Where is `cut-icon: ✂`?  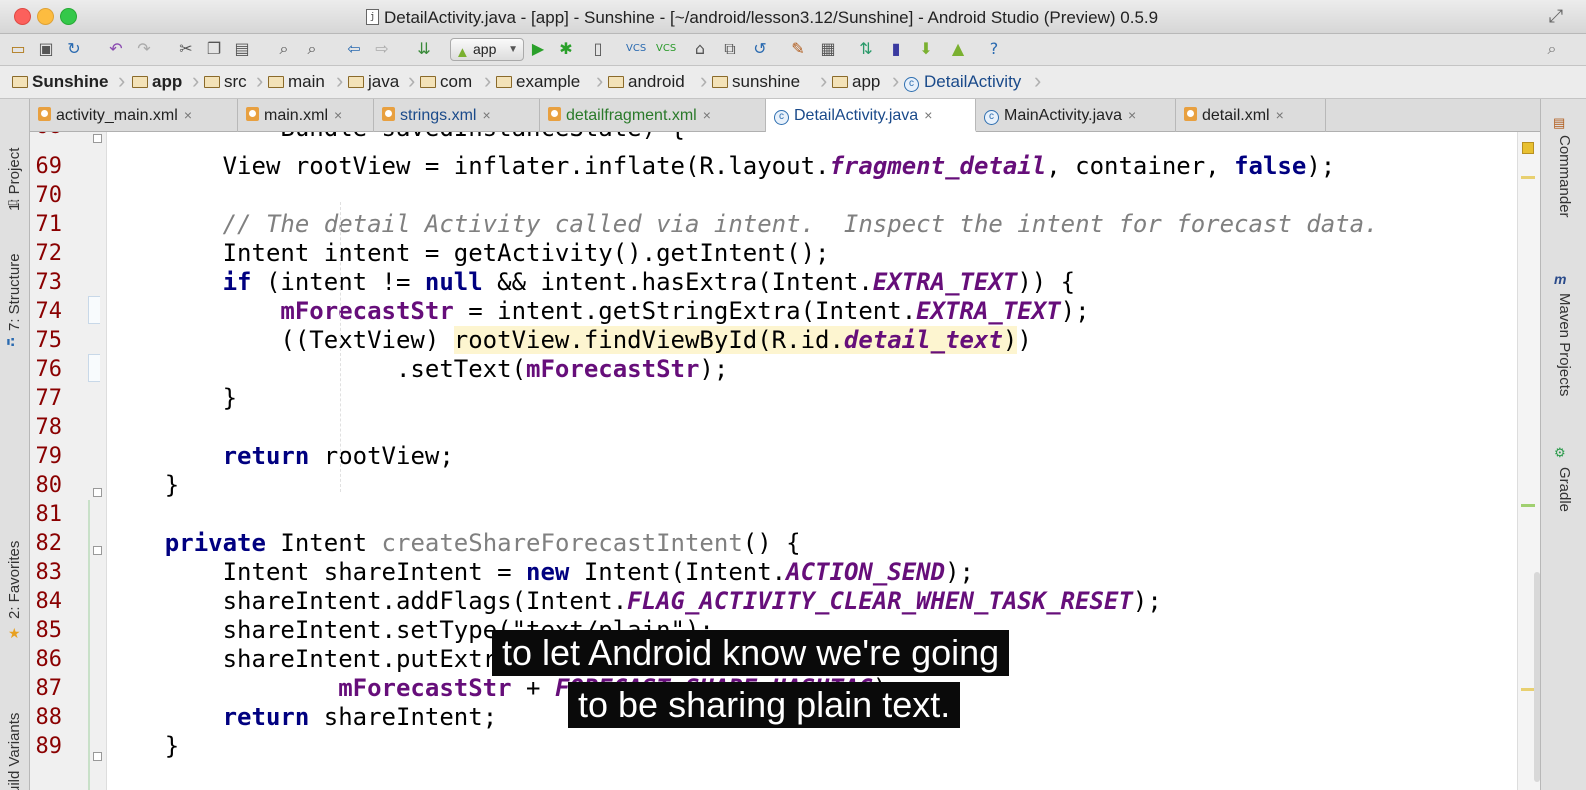 cut-icon: ✂ is located at coordinates (186, 49).